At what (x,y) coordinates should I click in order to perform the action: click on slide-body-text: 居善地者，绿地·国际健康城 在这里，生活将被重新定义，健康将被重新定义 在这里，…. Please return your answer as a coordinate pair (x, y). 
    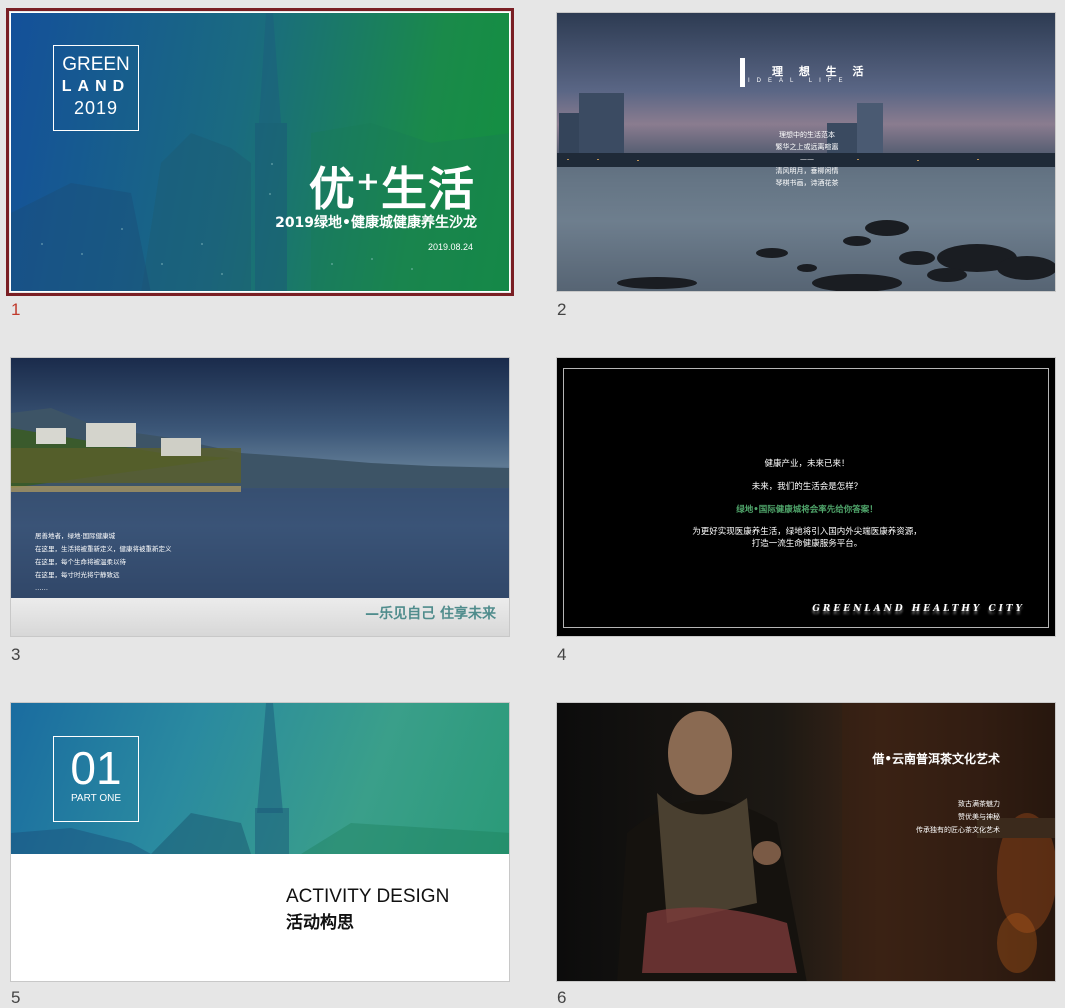
    Looking at the image, I should click on (103, 562).